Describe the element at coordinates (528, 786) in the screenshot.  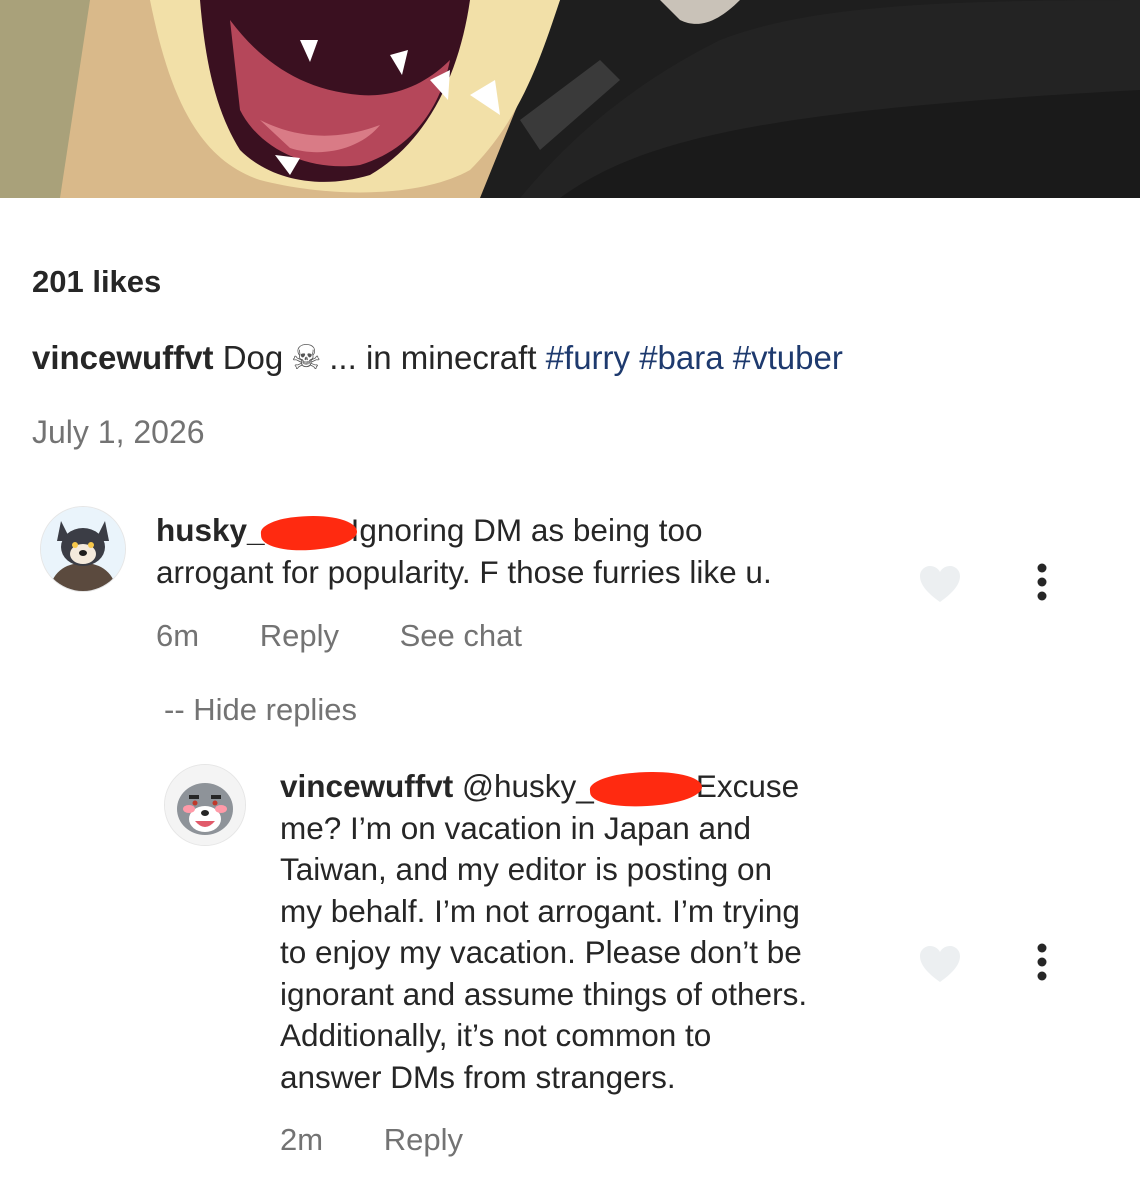
I see `reply-mention: @husky_` at that location.